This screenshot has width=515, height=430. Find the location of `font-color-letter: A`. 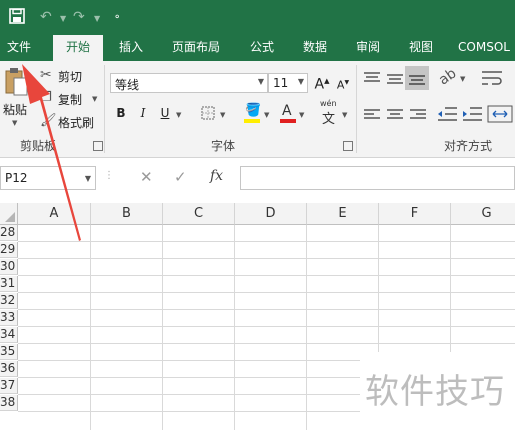

font-color-letter: A is located at coordinates (287, 111).